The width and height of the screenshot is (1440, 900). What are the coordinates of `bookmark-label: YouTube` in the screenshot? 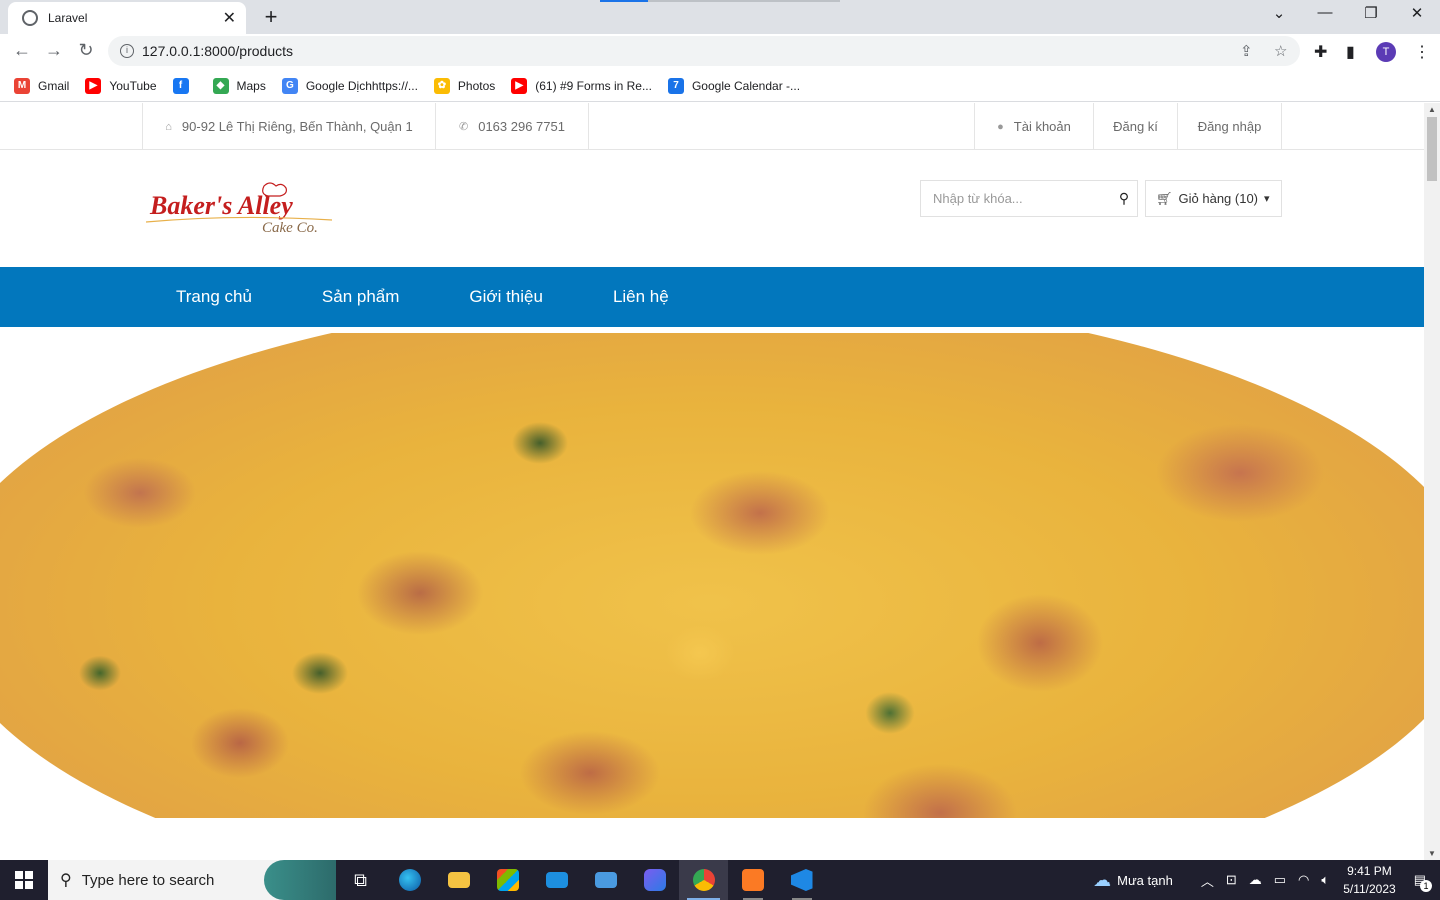 It's located at (133, 85).